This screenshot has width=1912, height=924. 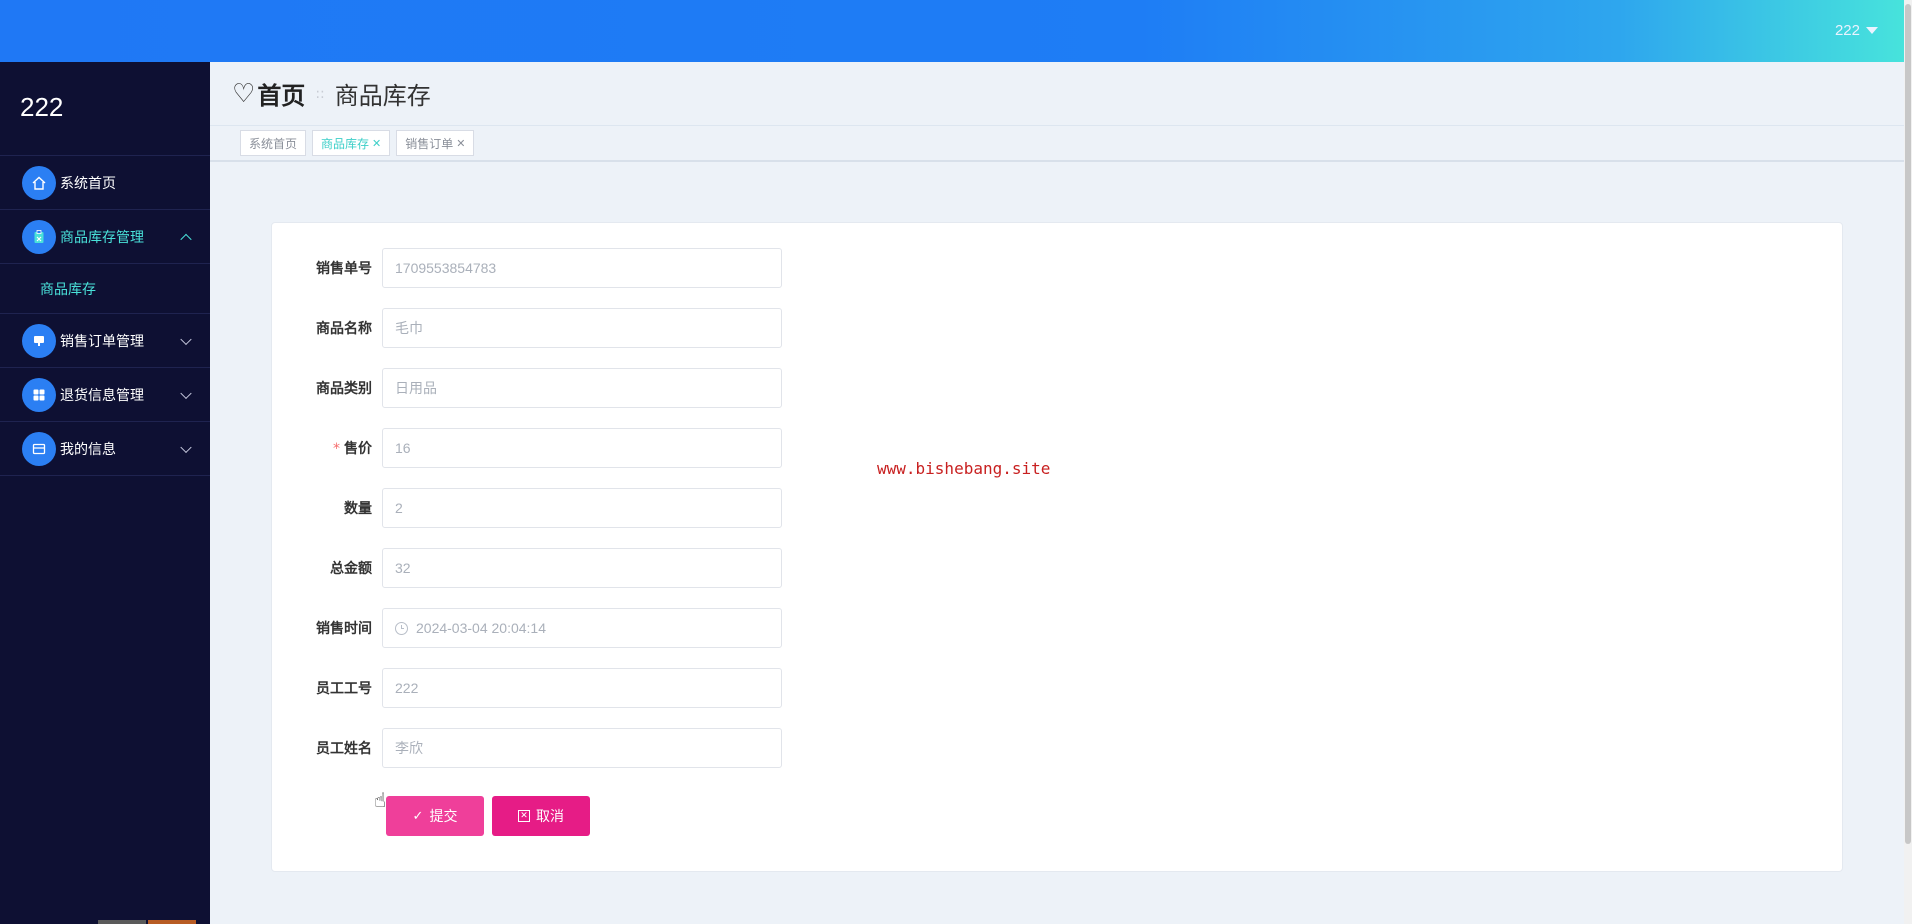 What do you see at coordinates (582, 748) in the screenshot?
I see `employee-name-field: 李欣` at bounding box center [582, 748].